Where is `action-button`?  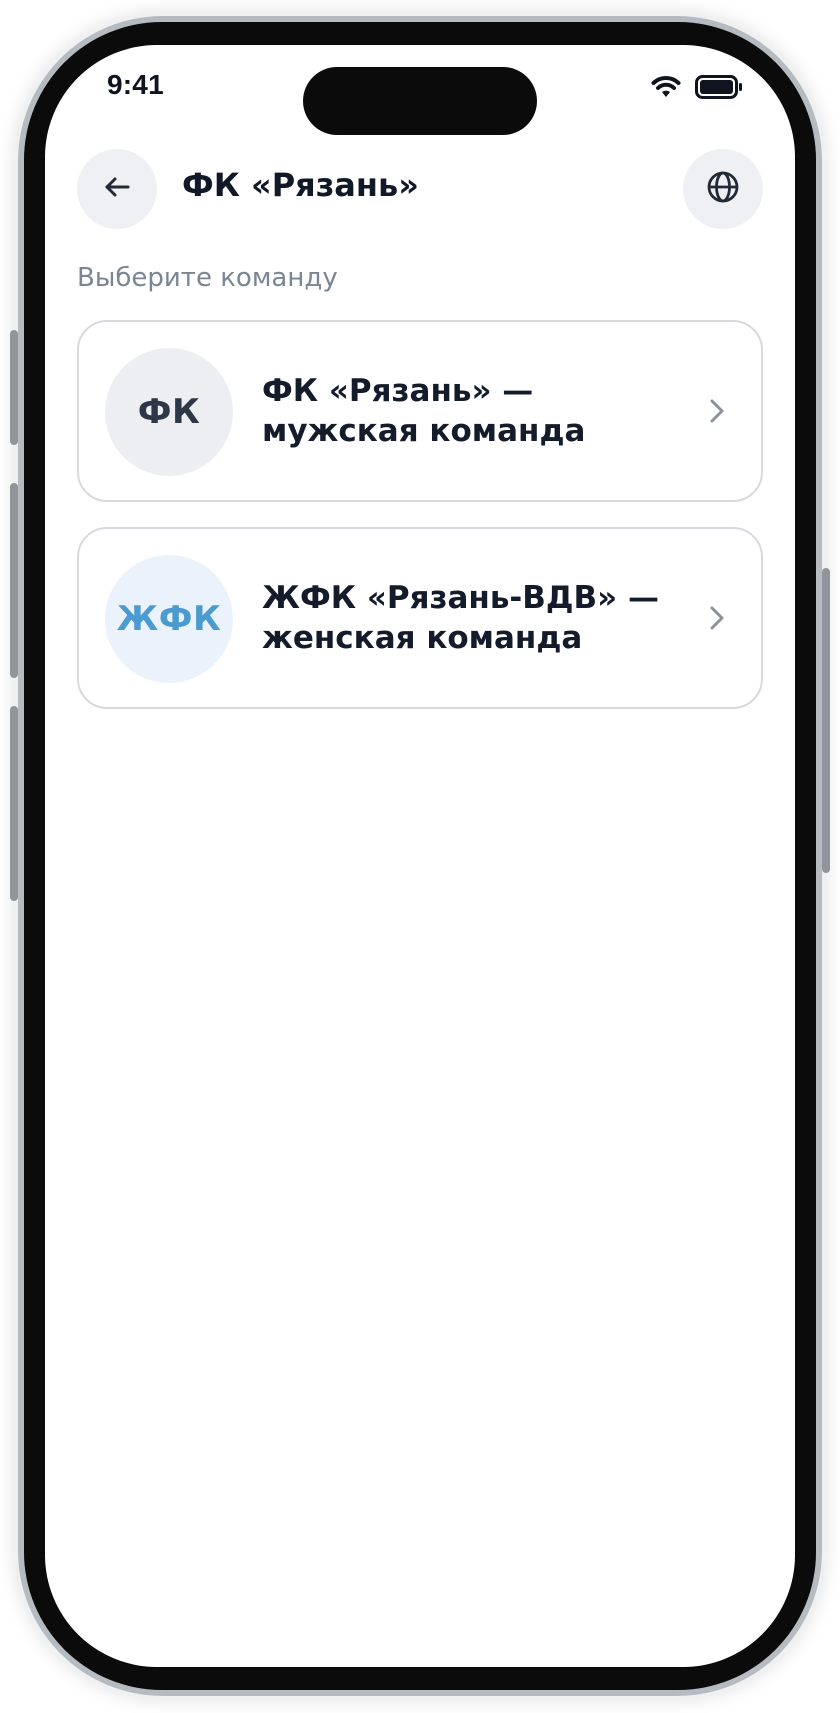
action-button is located at coordinates (14, 387).